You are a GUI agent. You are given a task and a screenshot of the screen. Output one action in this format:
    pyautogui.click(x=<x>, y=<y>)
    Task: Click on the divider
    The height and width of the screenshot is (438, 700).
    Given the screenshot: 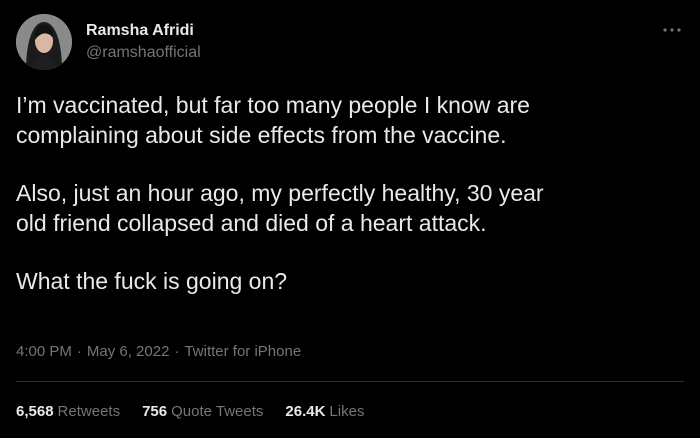 What is the action you would take?
    pyautogui.click(x=350, y=381)
    